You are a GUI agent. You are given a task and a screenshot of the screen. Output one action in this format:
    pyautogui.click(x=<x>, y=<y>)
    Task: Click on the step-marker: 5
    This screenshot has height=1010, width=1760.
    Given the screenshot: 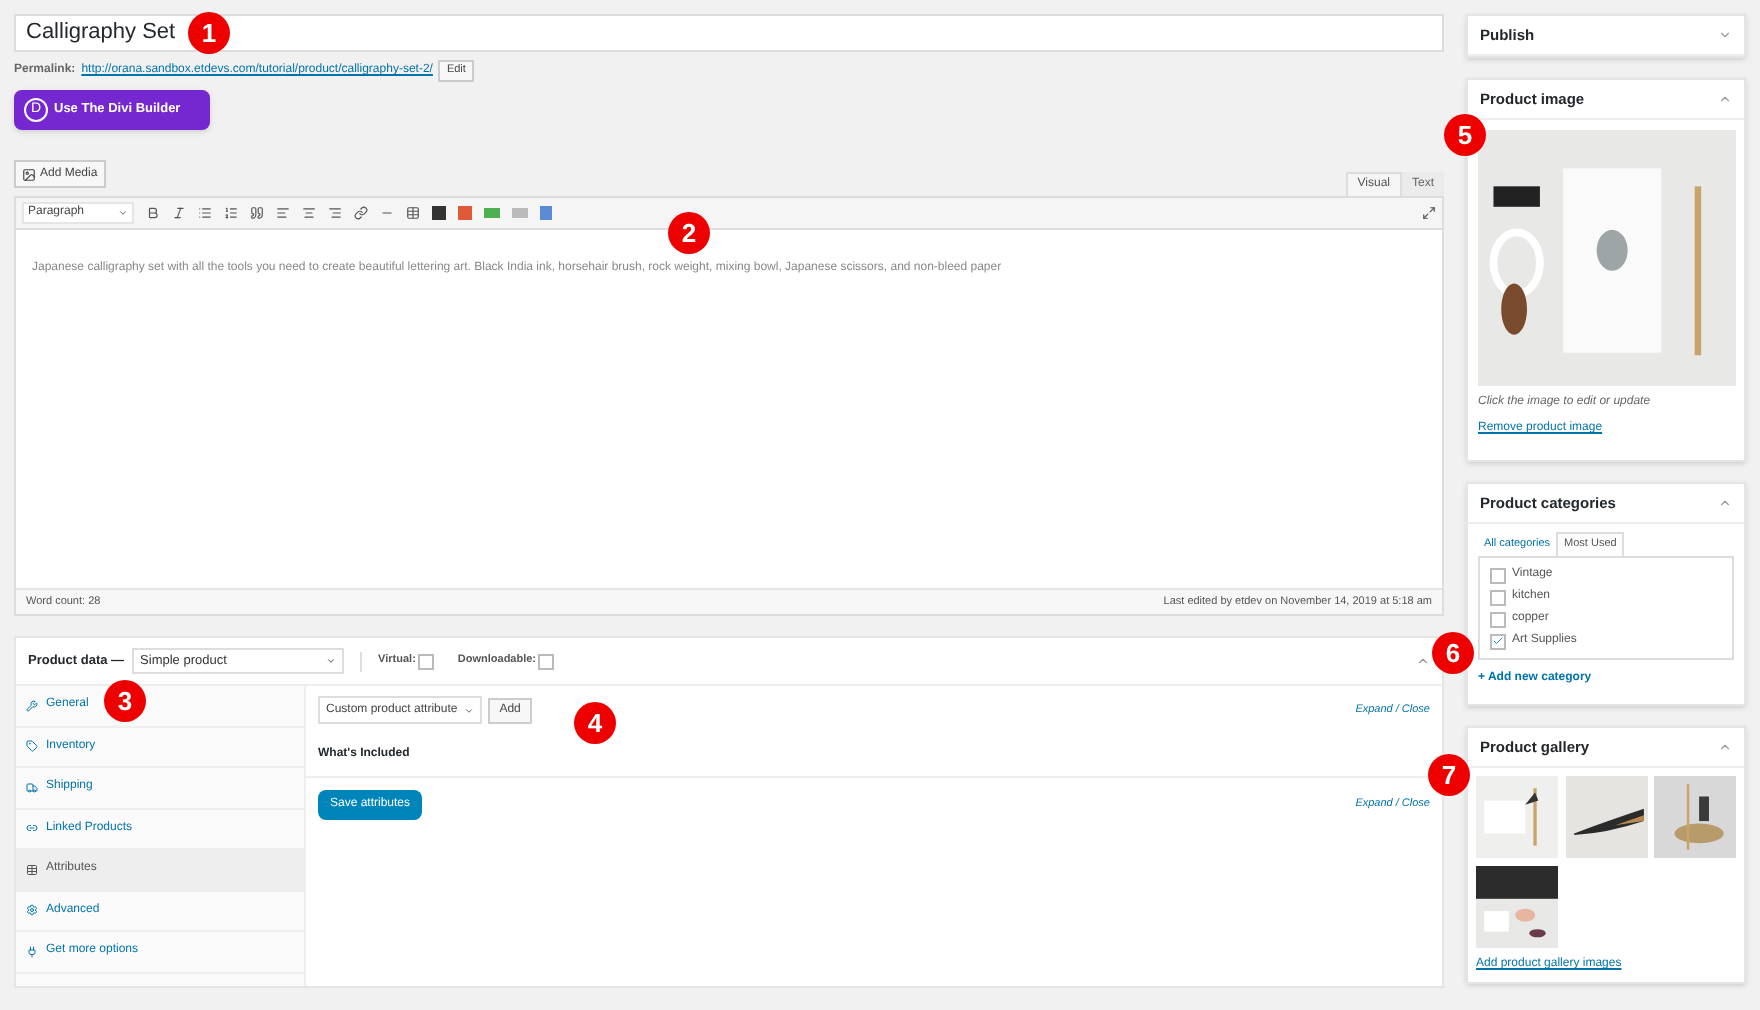 What is the action you would take?
    pyautogui.click(x=1465, y=135)
    